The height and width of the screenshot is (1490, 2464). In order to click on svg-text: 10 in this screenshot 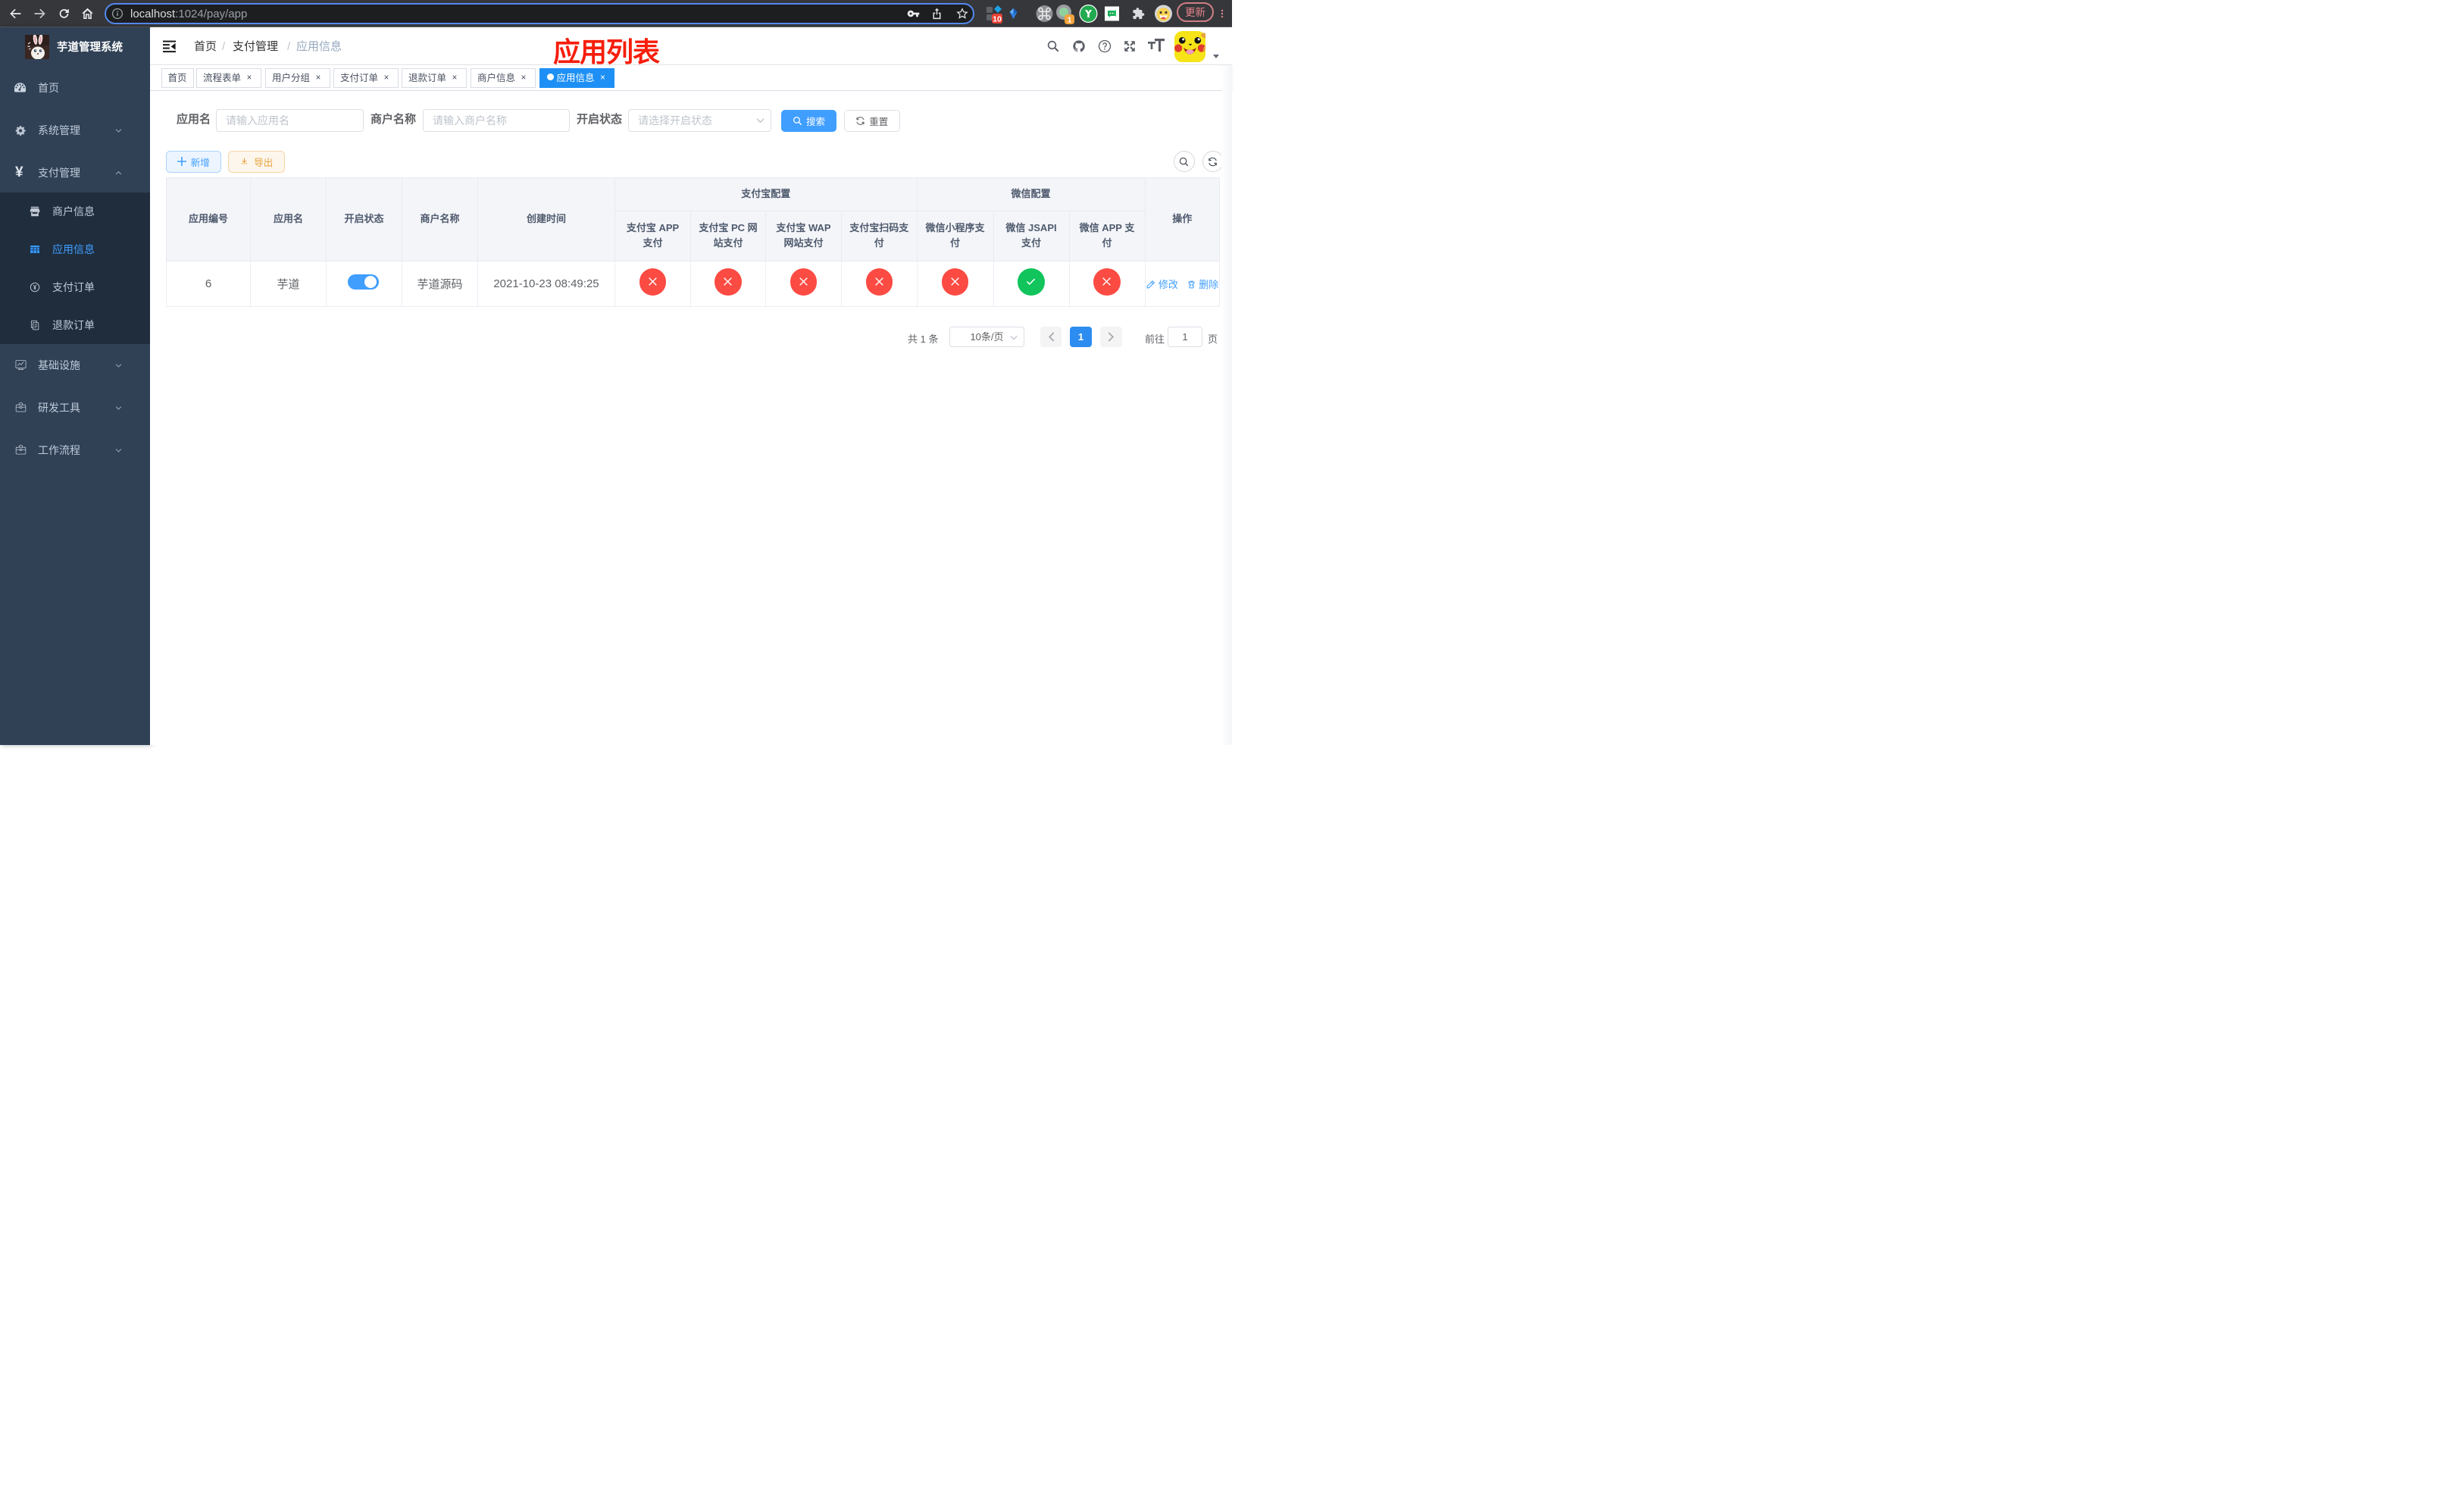, I will do `click(997, 19)`.